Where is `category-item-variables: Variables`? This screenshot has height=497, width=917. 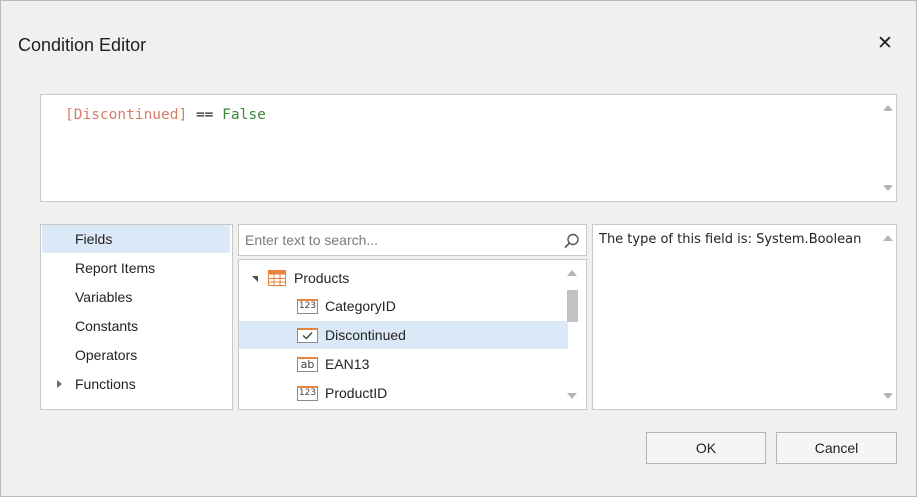 category-item-variables: Variables is located at coordinates (136, 297).